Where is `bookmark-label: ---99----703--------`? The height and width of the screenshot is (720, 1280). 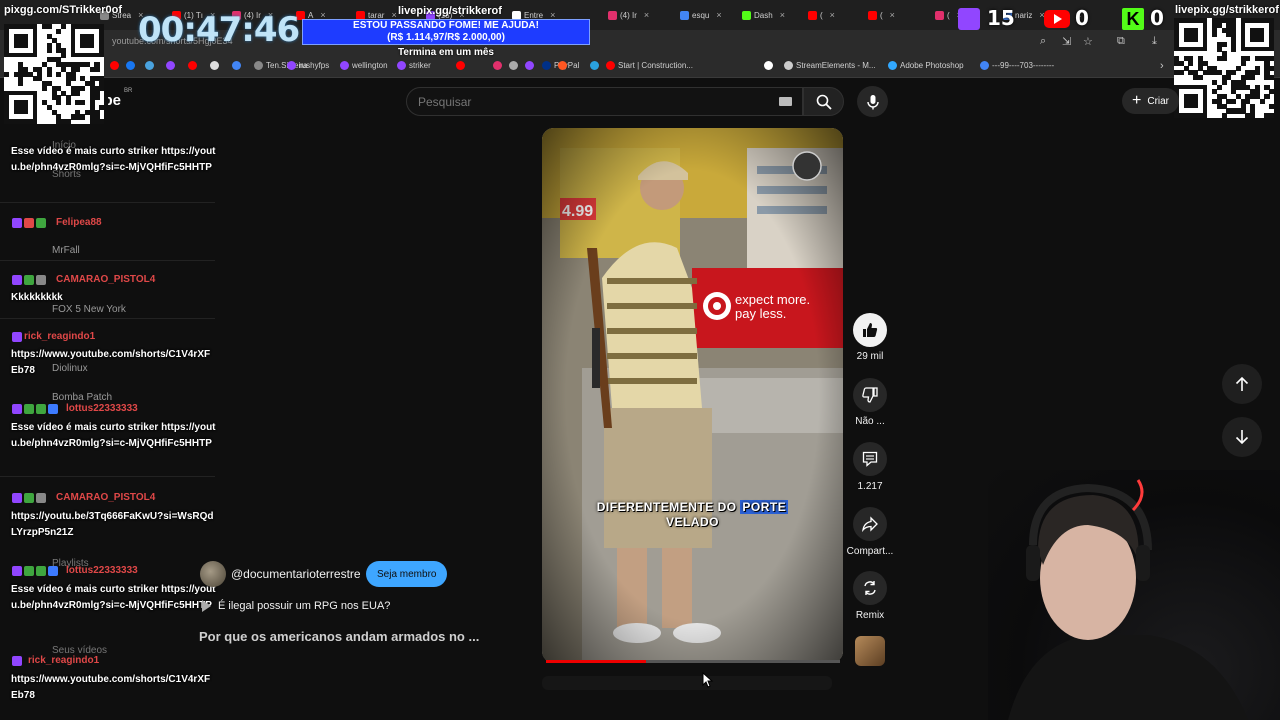
bookmark-label: ---99----703-------- is located at coordinates (1023, 65).